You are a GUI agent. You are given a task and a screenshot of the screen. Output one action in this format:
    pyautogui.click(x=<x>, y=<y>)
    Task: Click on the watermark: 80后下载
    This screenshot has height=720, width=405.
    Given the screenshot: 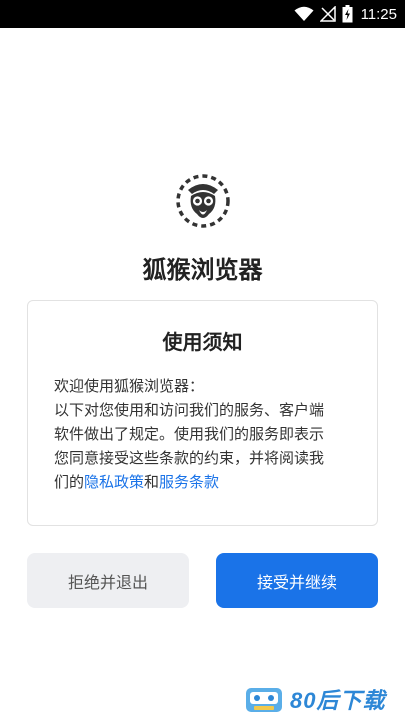 What is the action you would take?
    pyautogui.click(x=314, y=699)
    